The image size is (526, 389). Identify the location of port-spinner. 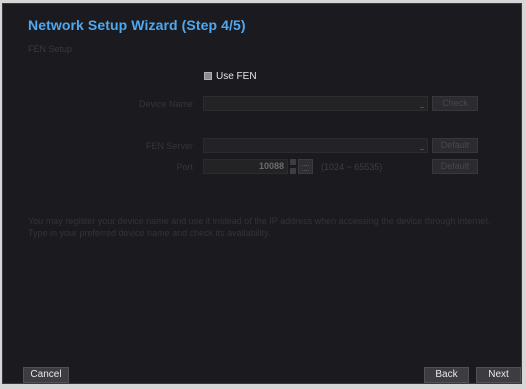
(293, 166).